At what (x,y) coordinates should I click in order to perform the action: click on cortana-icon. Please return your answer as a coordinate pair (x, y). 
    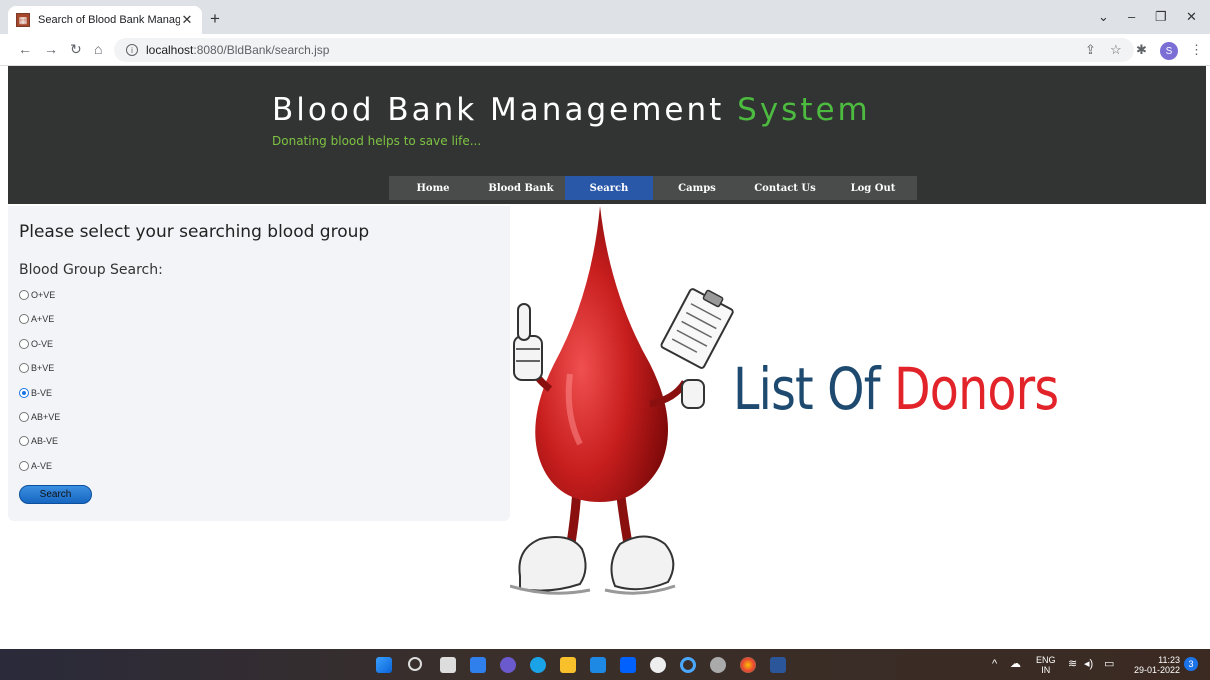
    Looking at the image, I should click on (688, 665).